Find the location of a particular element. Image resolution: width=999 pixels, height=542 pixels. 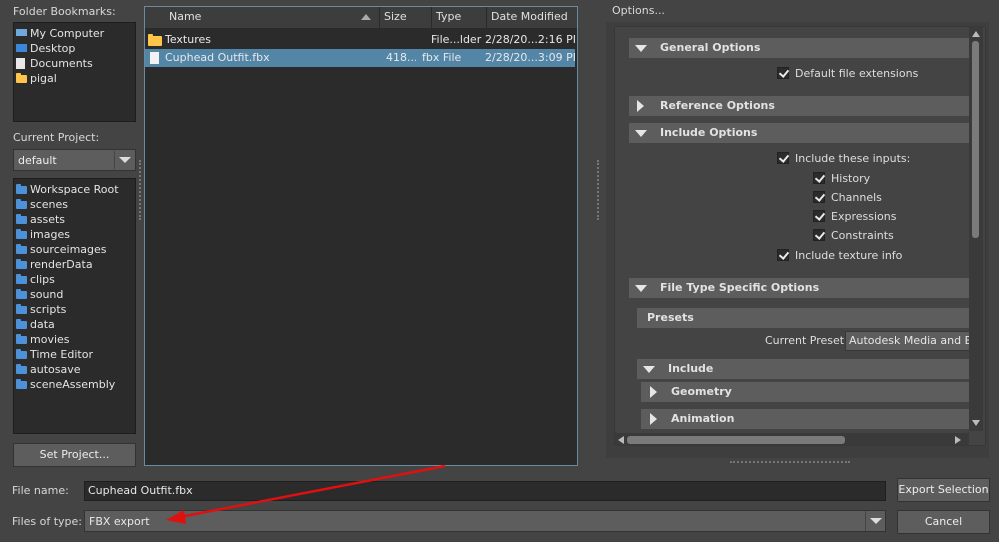

annotation-arrow-head is located at coordinates (176, 517).